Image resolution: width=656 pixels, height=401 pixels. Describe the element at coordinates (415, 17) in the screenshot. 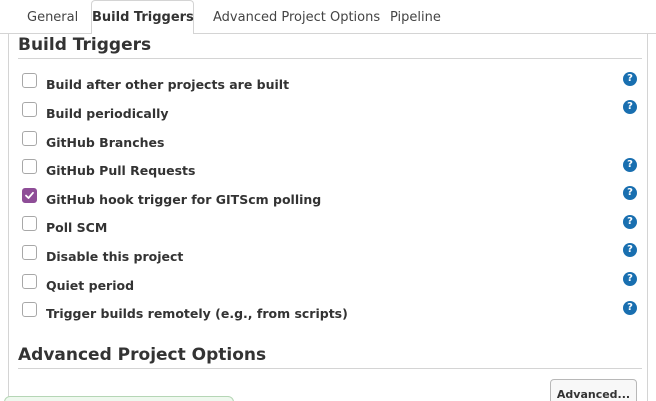

I see `tab-pipeline: Pipeline` at that location.